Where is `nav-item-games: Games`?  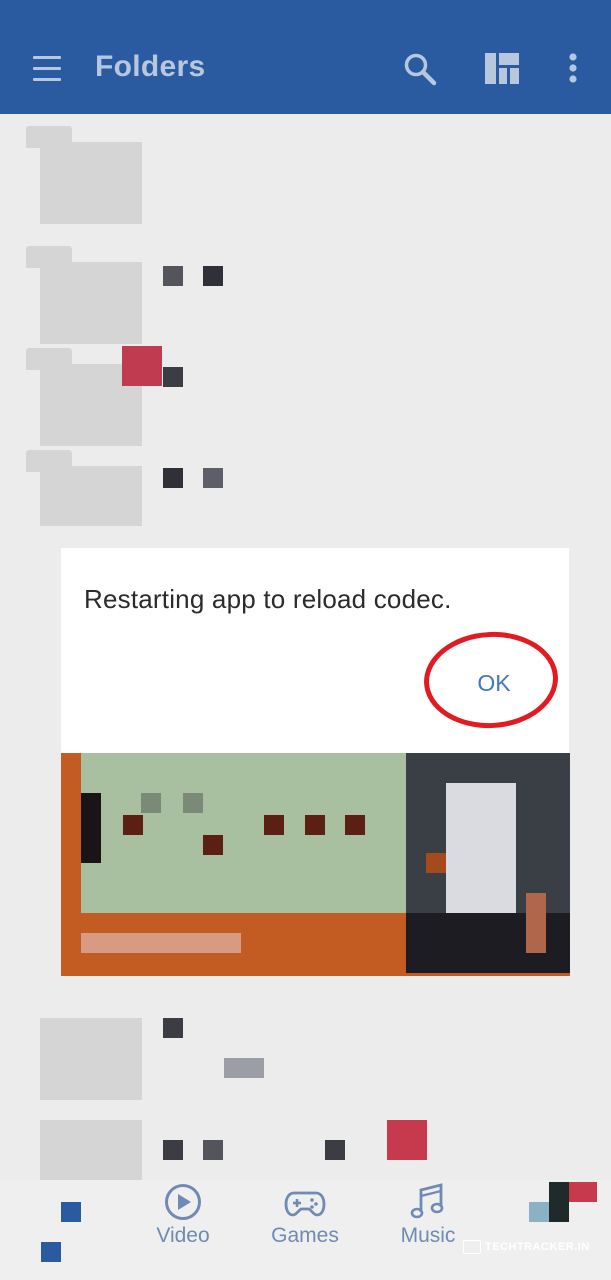
nav-item-games: Games is located at coordinates (305, 1230).